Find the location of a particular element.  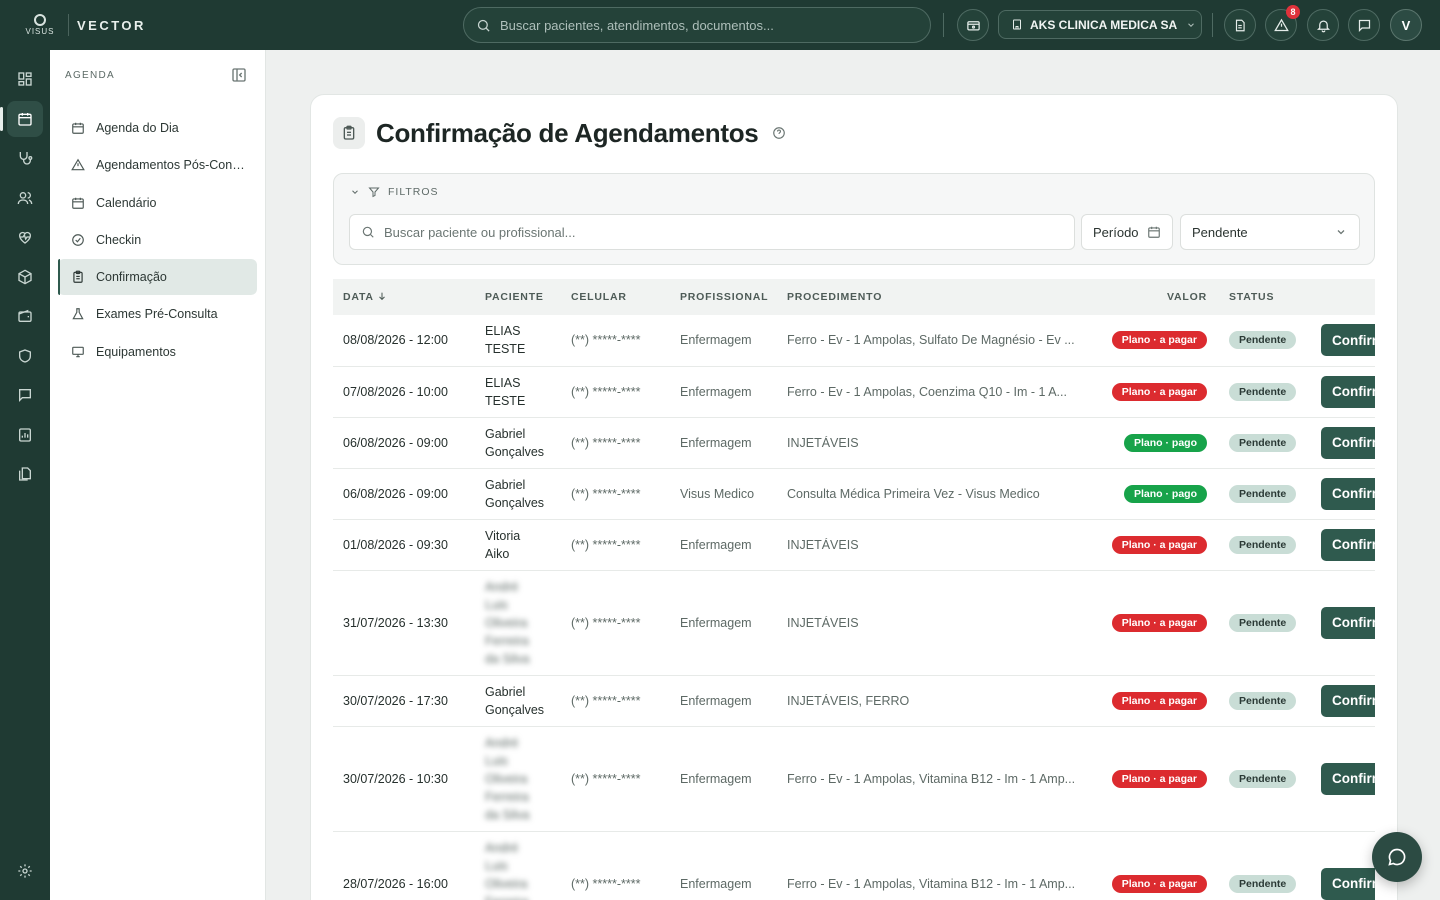

help-icon is located at coordinates (779, 133).